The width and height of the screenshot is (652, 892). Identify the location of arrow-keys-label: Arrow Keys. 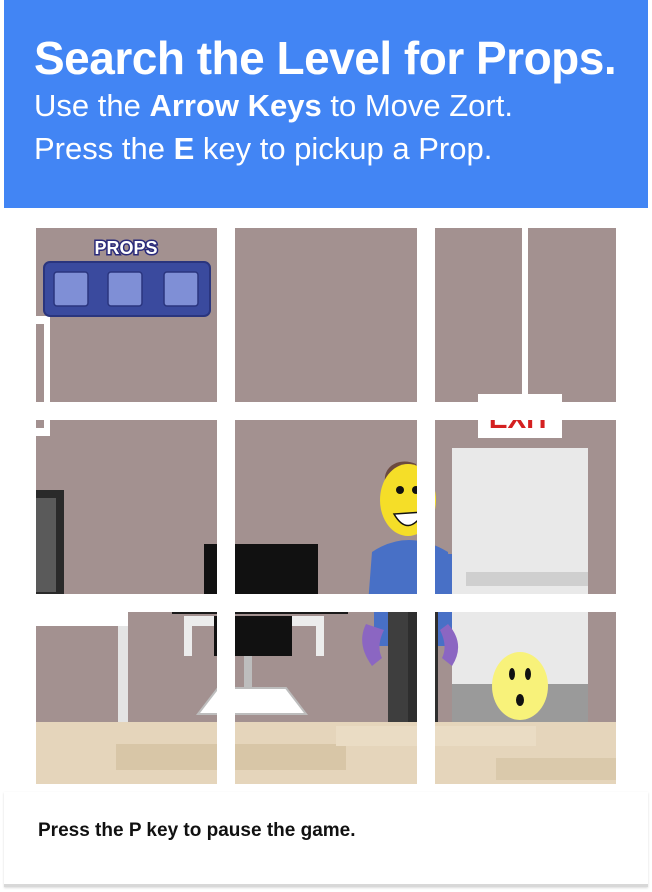
(235, 105).